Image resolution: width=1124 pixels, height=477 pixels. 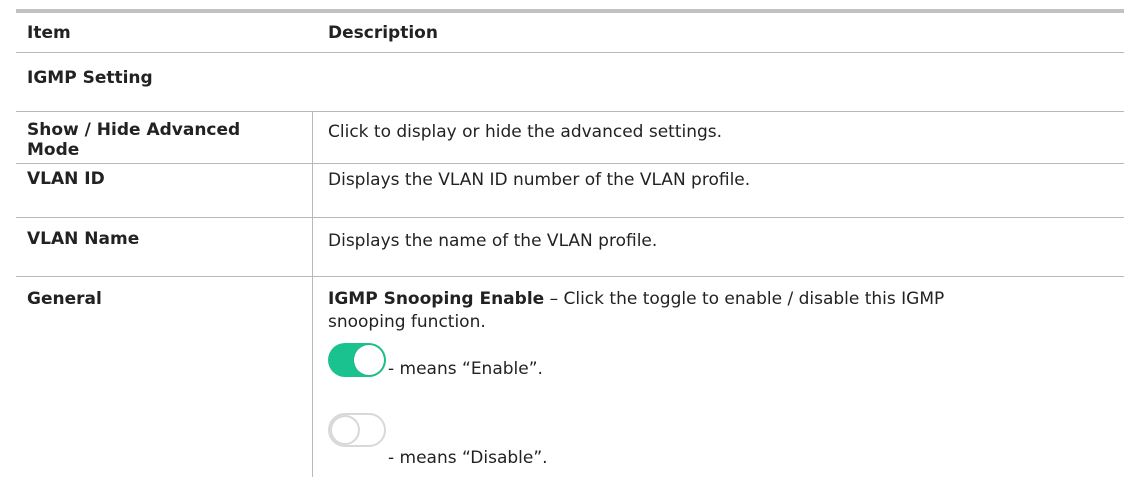 I want to click on header-divider, so click(x=570, y=52).